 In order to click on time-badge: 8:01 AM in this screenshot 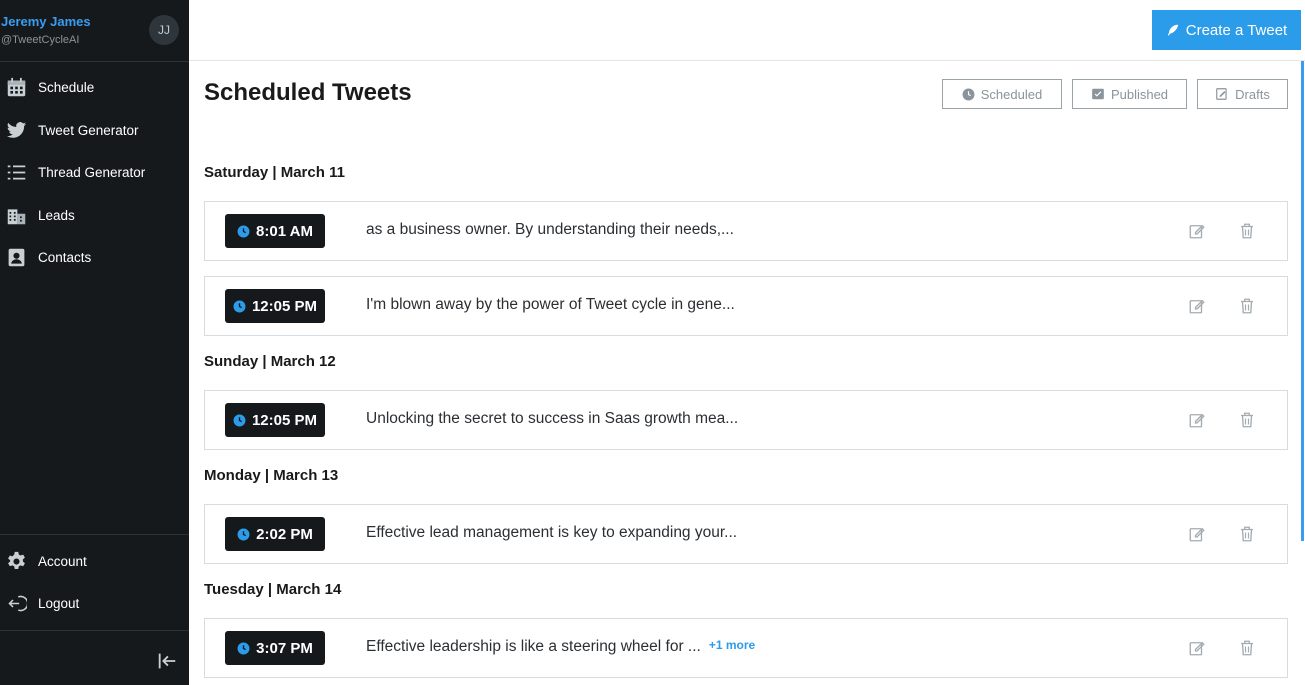, I will do `click(275, 231)`.